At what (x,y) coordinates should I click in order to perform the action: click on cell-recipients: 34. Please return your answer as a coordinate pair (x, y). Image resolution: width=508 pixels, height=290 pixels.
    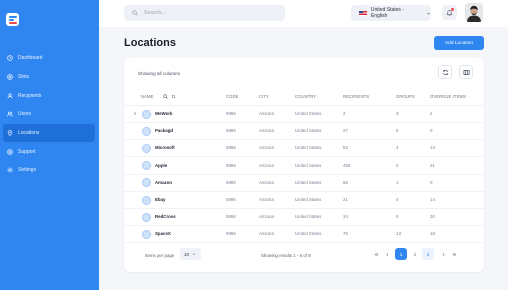
    Looking at the image, I should click on (345, 217).